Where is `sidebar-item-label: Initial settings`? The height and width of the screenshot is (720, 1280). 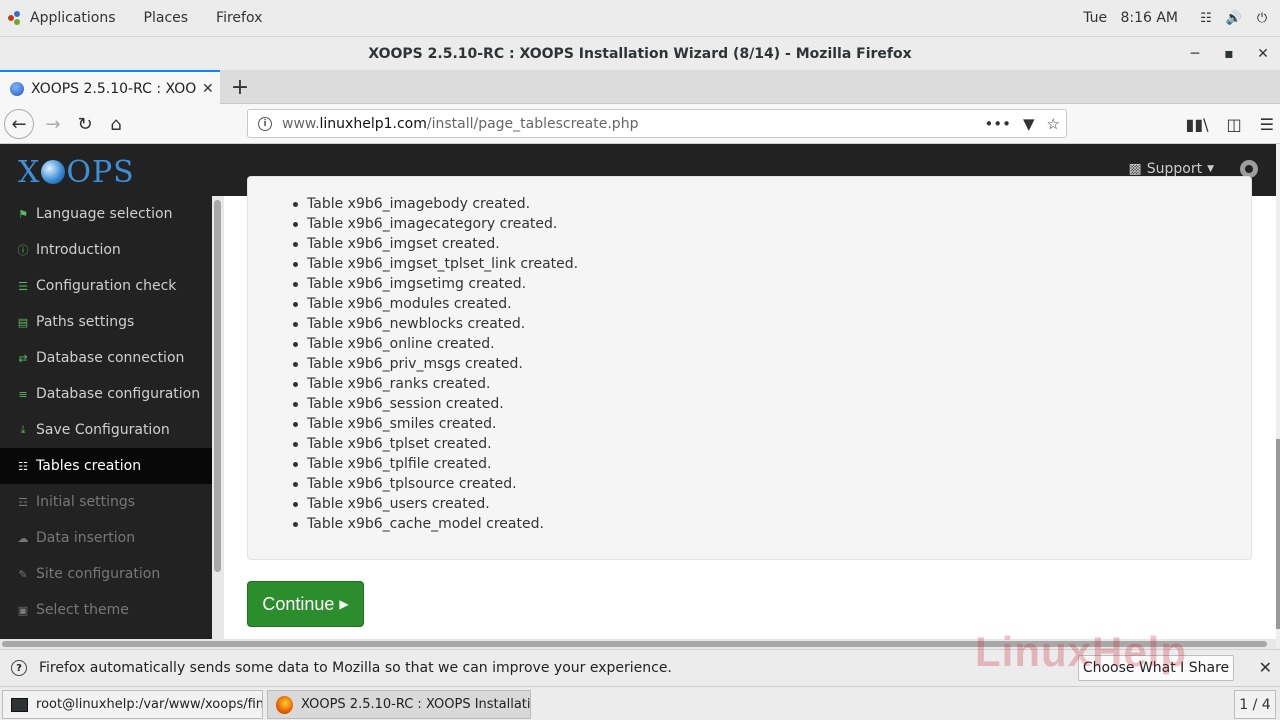 sidebar-item-label: Initial settings is located at coordinates (86, 502).